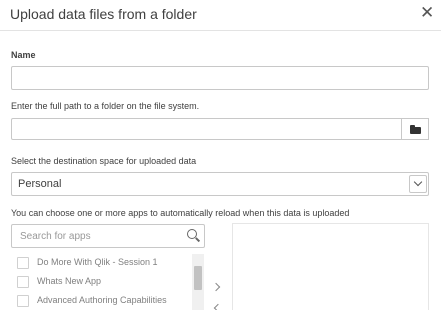 Image resolution: width=441 pixels, height=310 pixels. What do you see at coordinates (194, 236) in the screenshot?
I see `search-icon` at bounding box center [194, 236].